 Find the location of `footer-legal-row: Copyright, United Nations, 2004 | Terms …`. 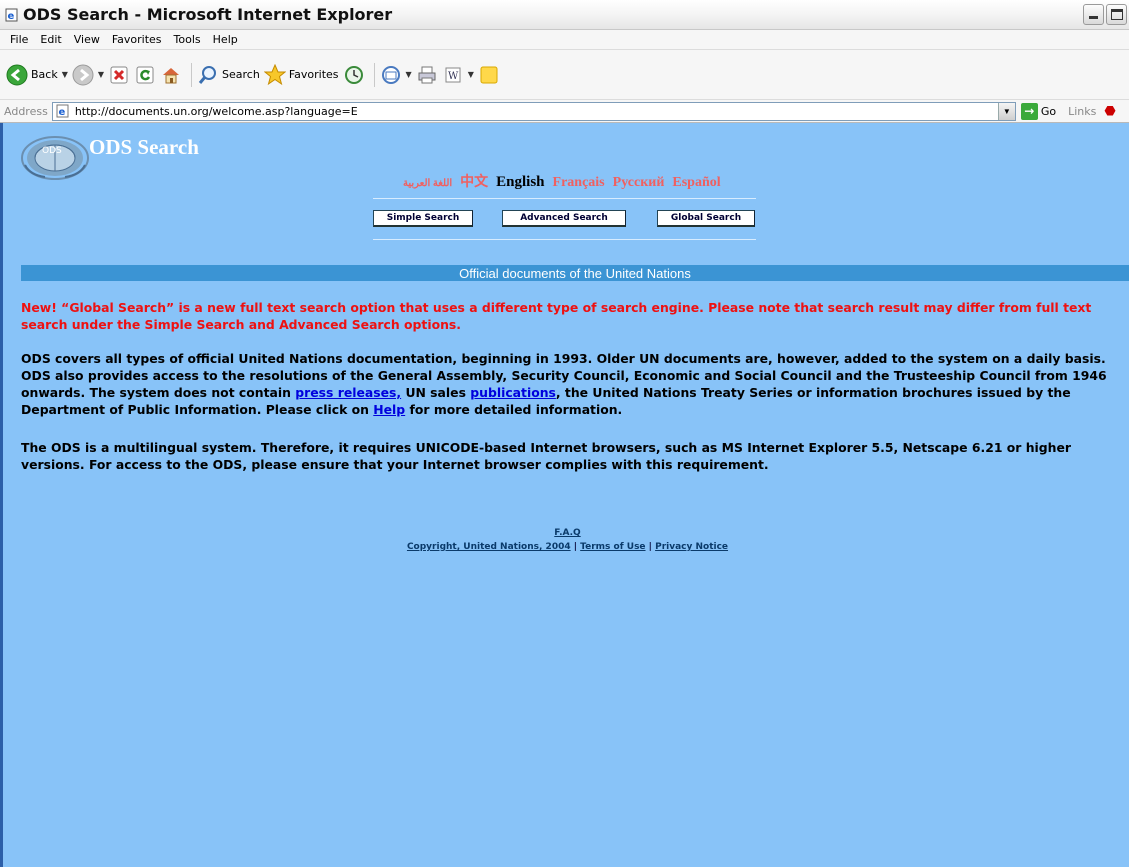

footer-legal-row: Copyright, United Nations, 2004 | Terms … is located at coordinates (566, 547).